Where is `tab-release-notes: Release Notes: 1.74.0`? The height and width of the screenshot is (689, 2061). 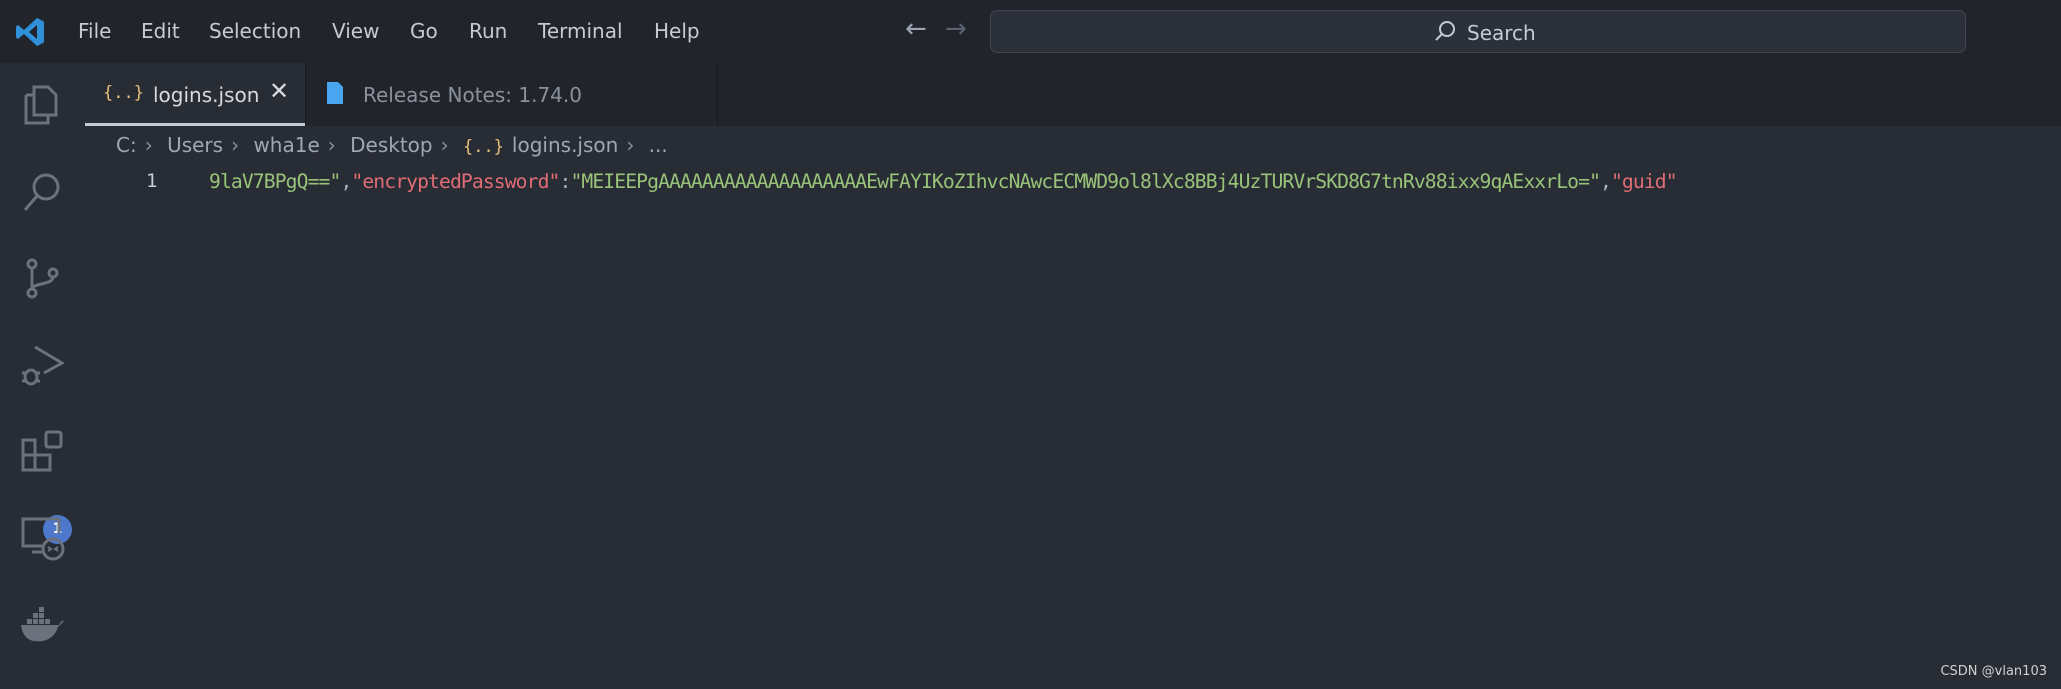
tab-release-notes: Release Notes: 1.74.0 is located at coordinates (511, 94).